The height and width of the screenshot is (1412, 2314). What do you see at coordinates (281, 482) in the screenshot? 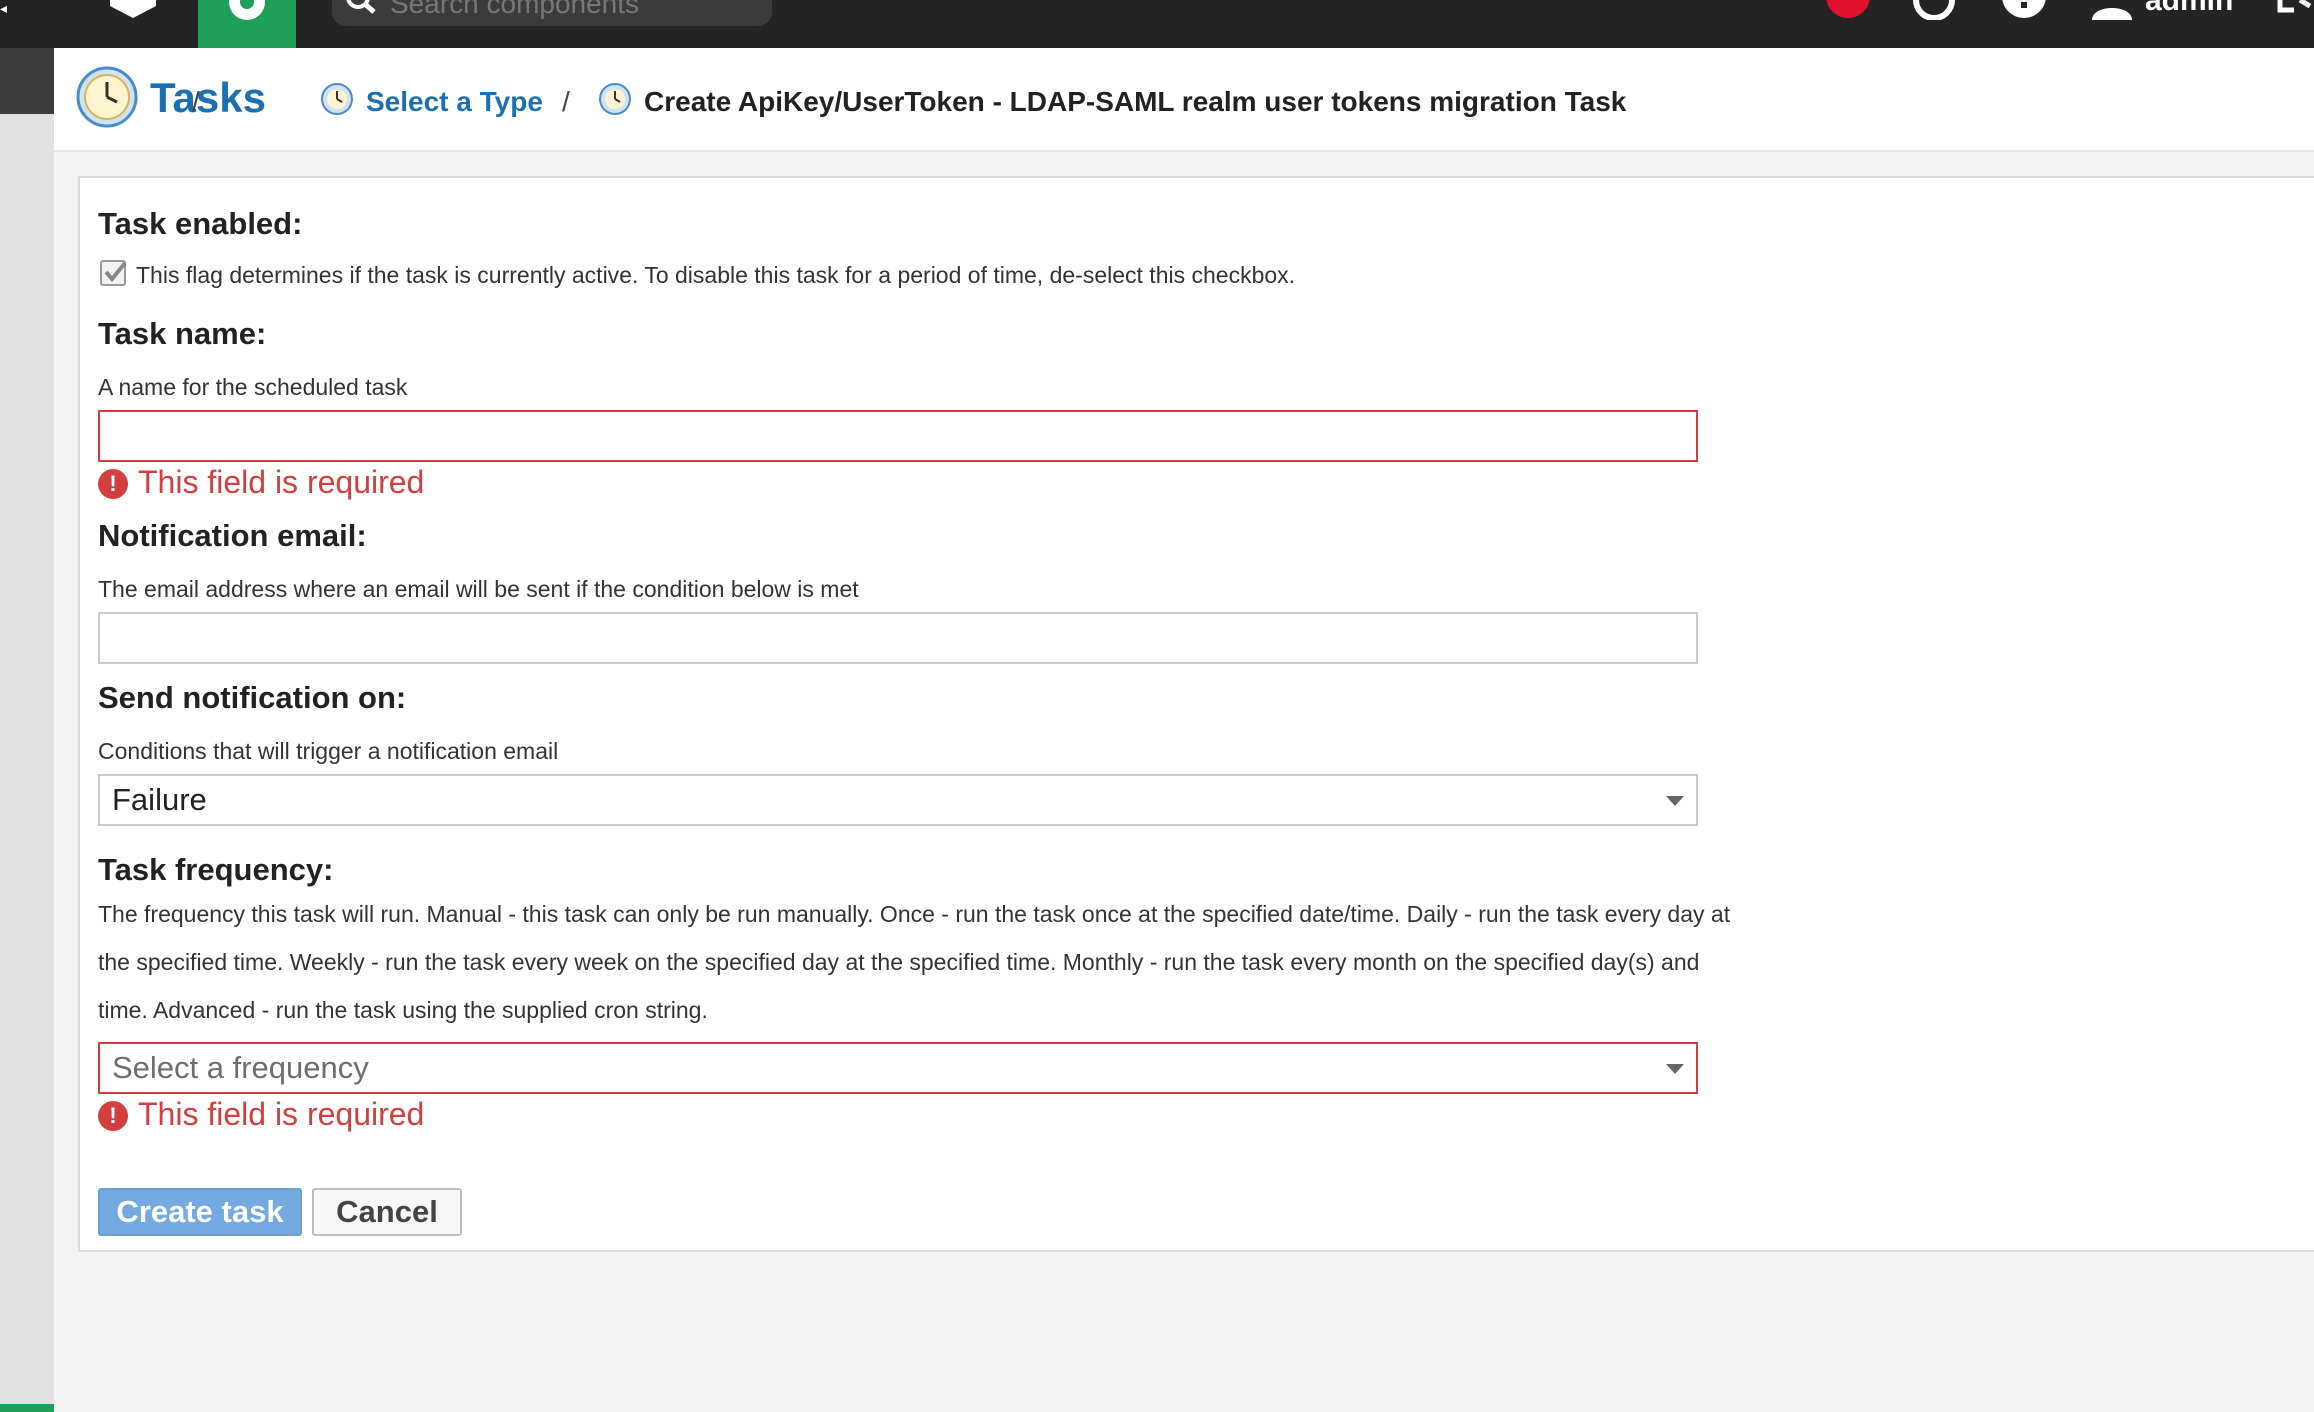
I see `task-name-error-text: This field is required` at bounding box center [281, 482].